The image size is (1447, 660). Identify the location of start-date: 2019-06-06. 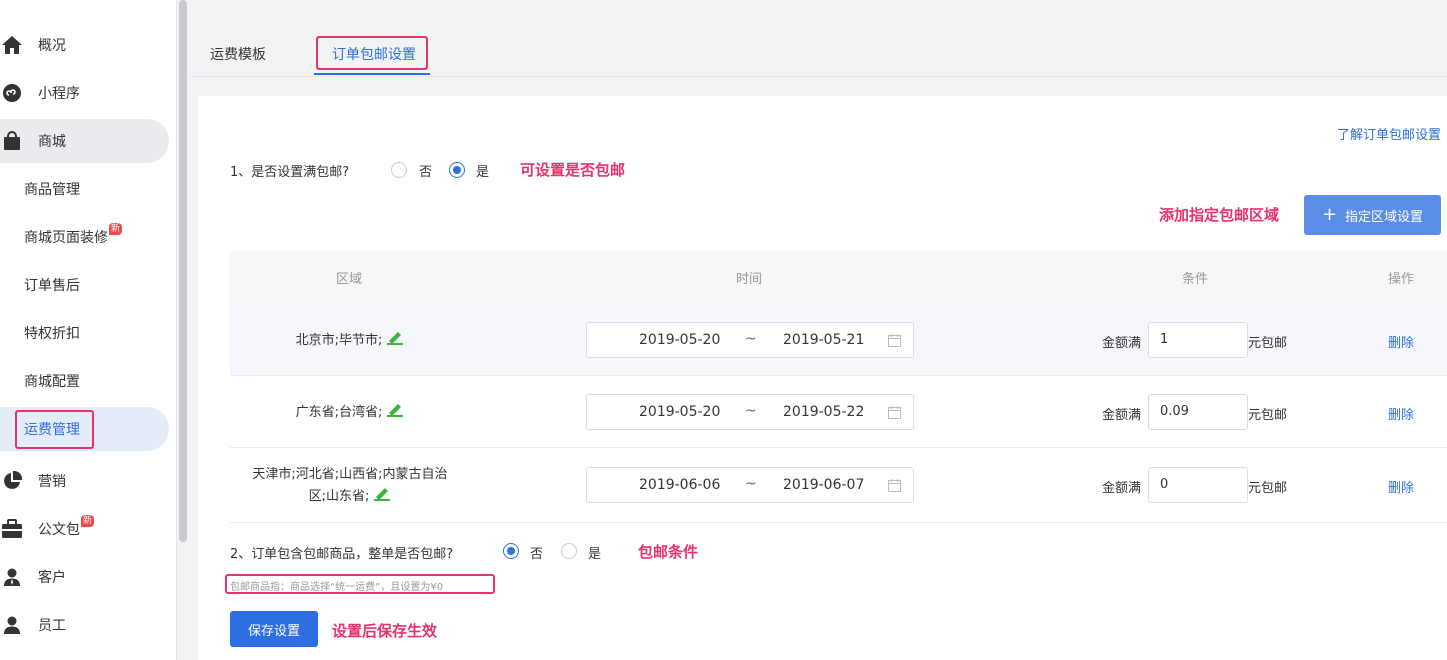
(680, 485).